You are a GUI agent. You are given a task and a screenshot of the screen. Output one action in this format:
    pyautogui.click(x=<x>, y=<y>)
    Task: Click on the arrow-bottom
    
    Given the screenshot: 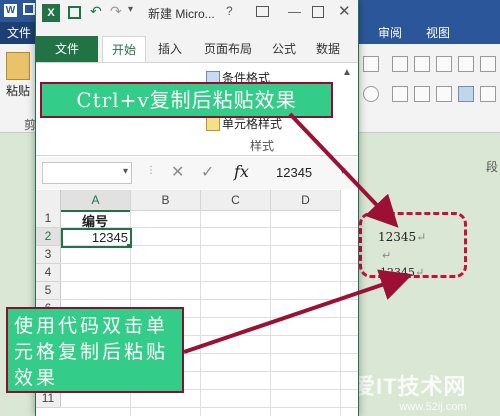 What is the action you would take?
    pyautogui.click(x=298, y=311)
    